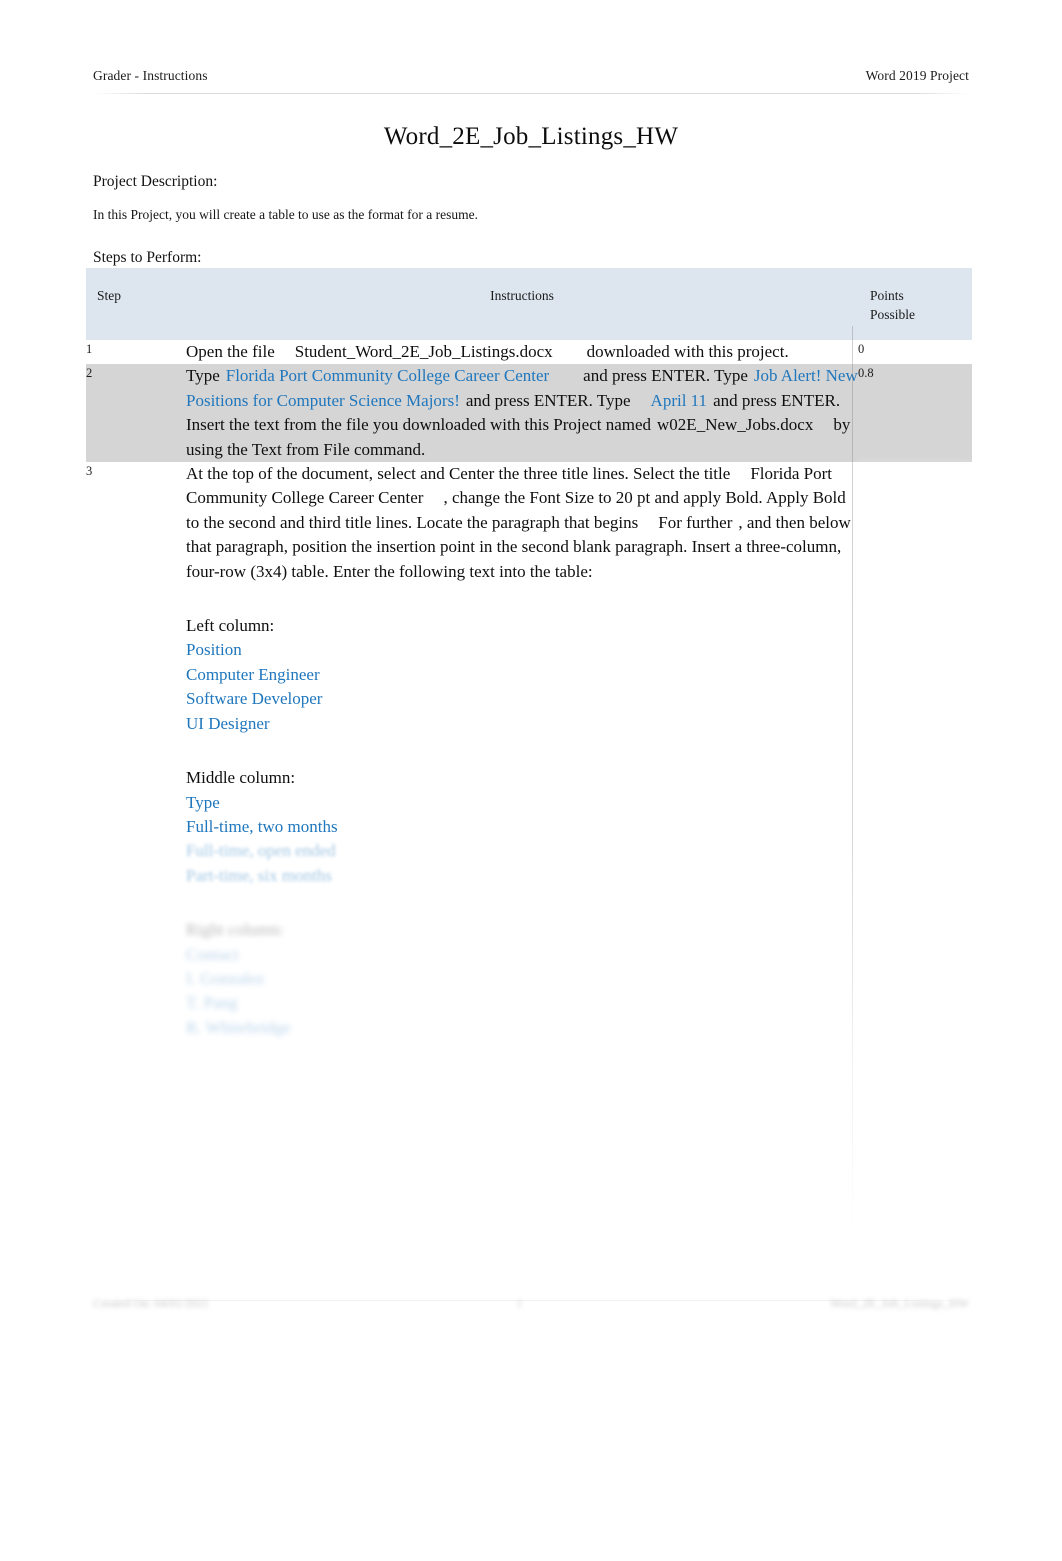 The width and height of the screenshot is (1062, 1561). What do you see at coordinates (230, 626) in the screenshot?
I see `left-column-heading: Left column:` at bounding box center [230, 626].